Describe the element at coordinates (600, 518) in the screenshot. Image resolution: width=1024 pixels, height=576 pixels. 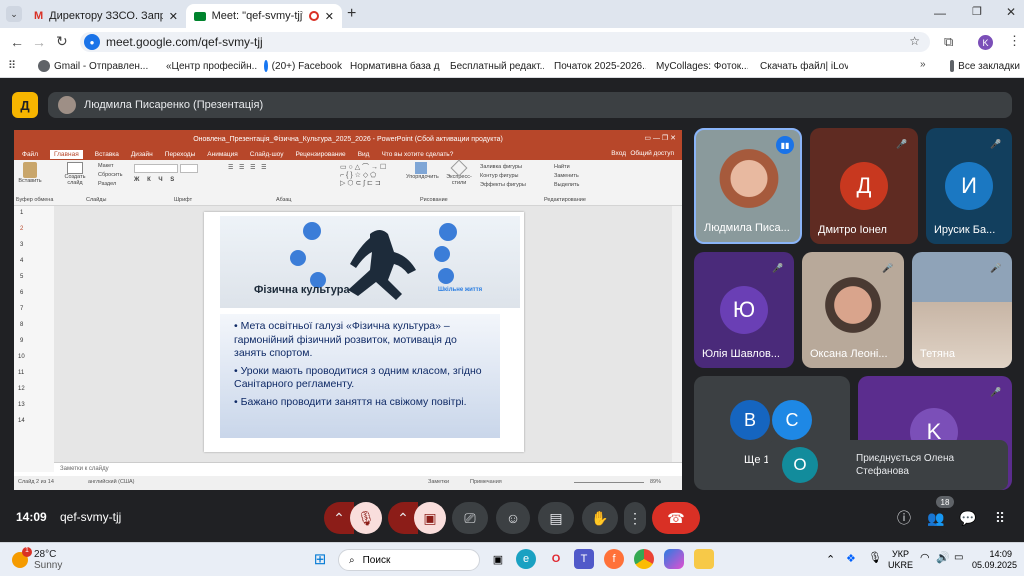
I see `raise-hand-button: ✋` at that location.